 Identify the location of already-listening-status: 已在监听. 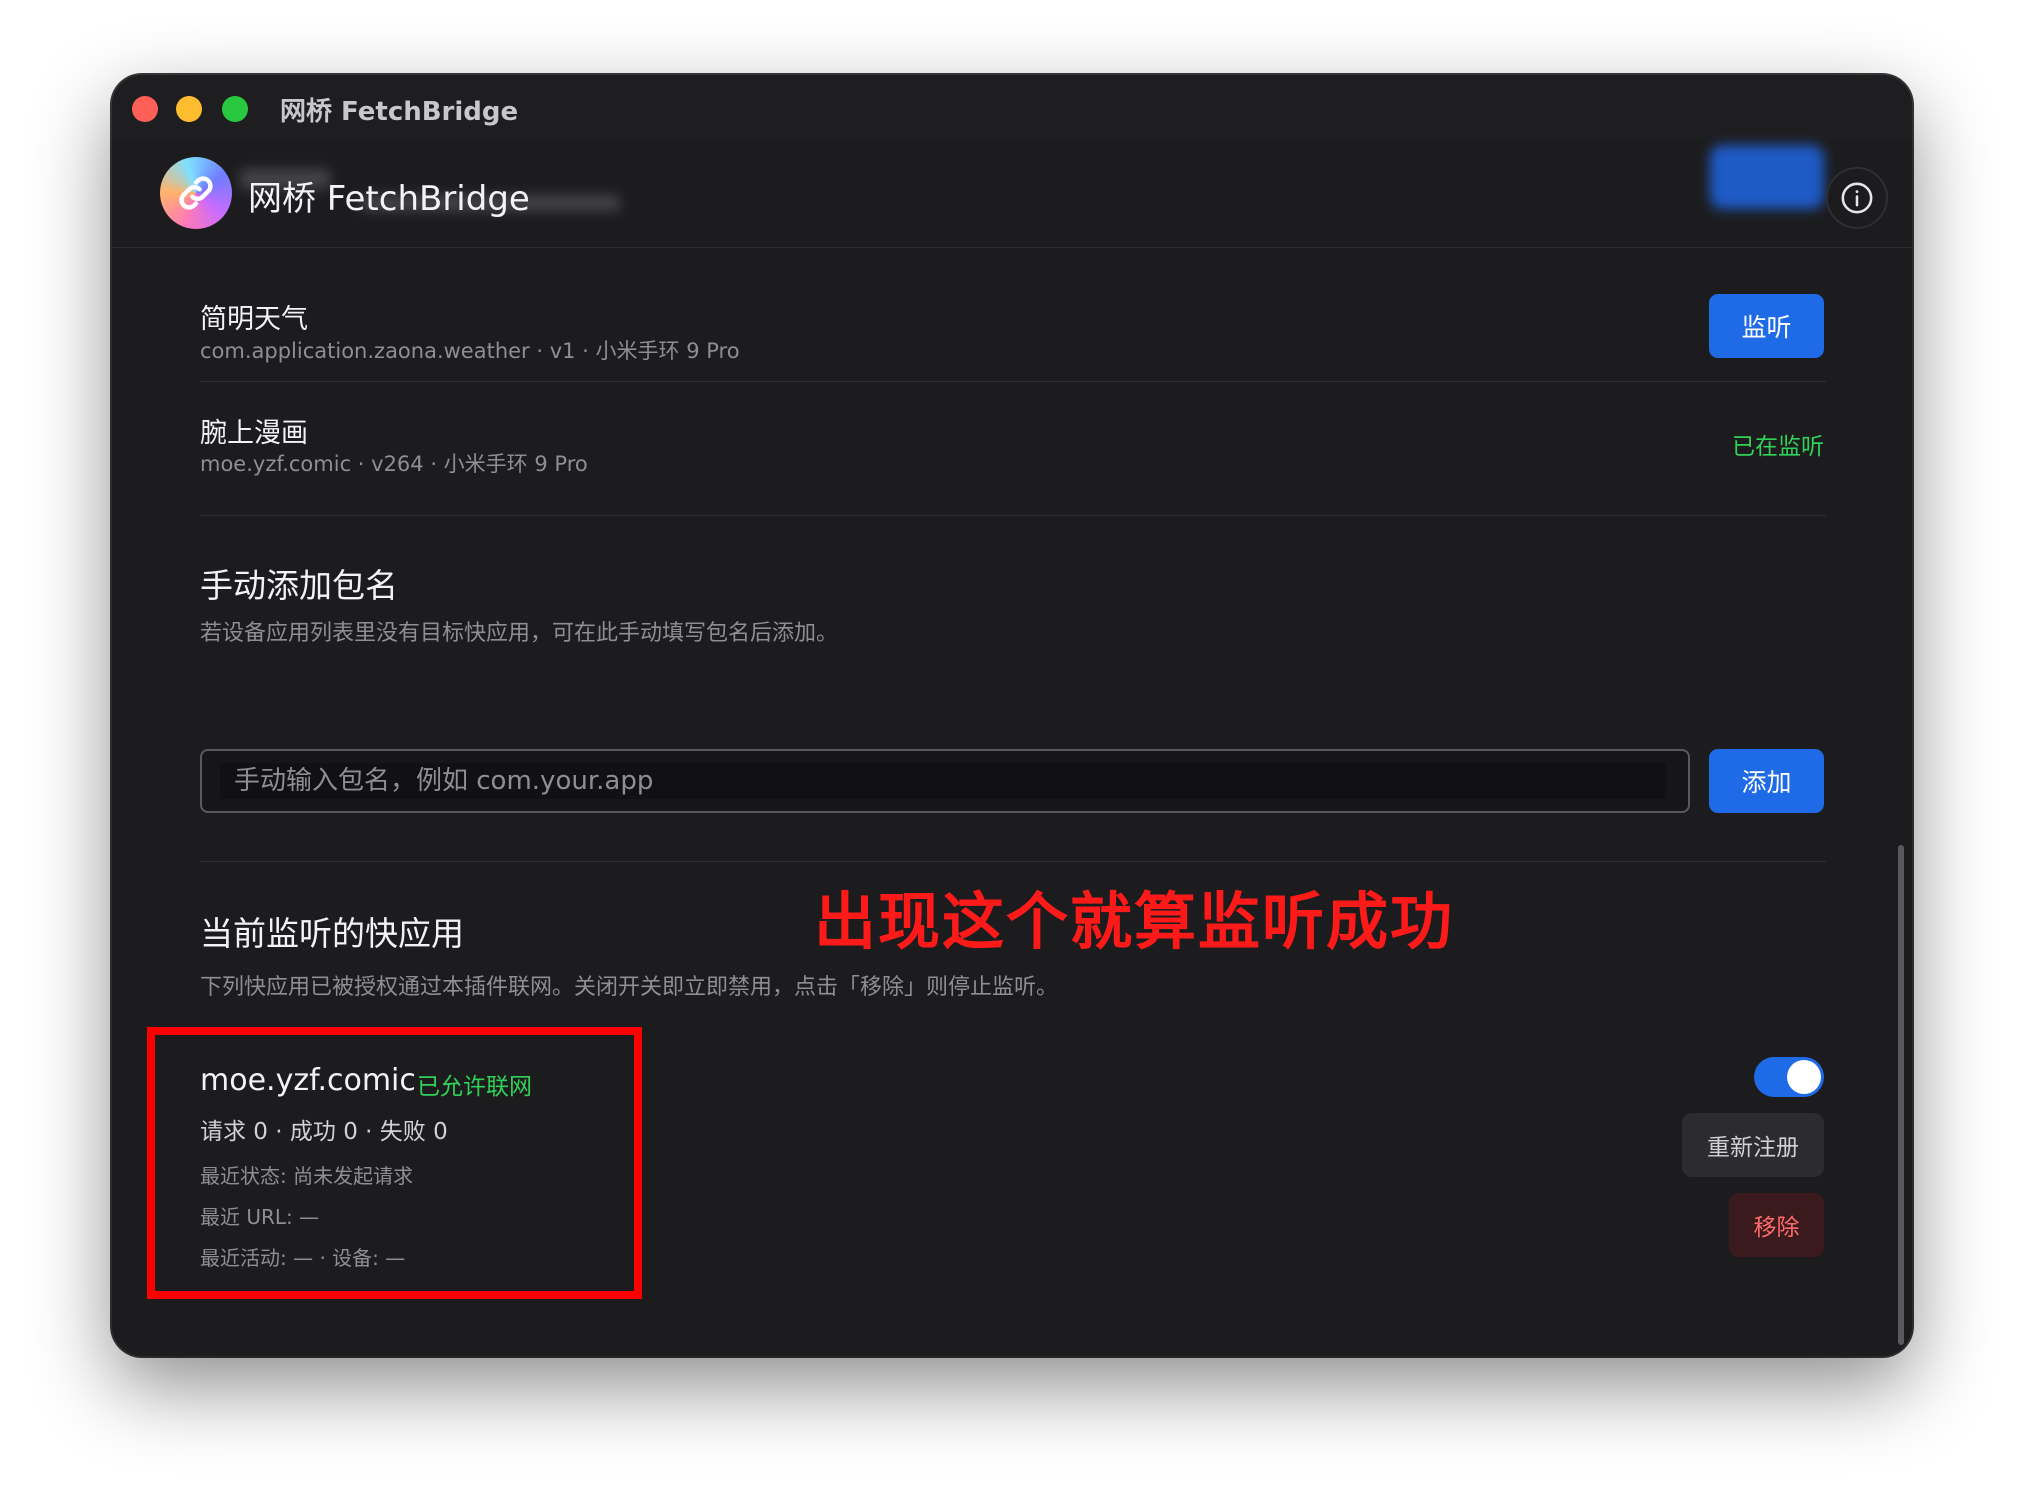
(1778, 447).